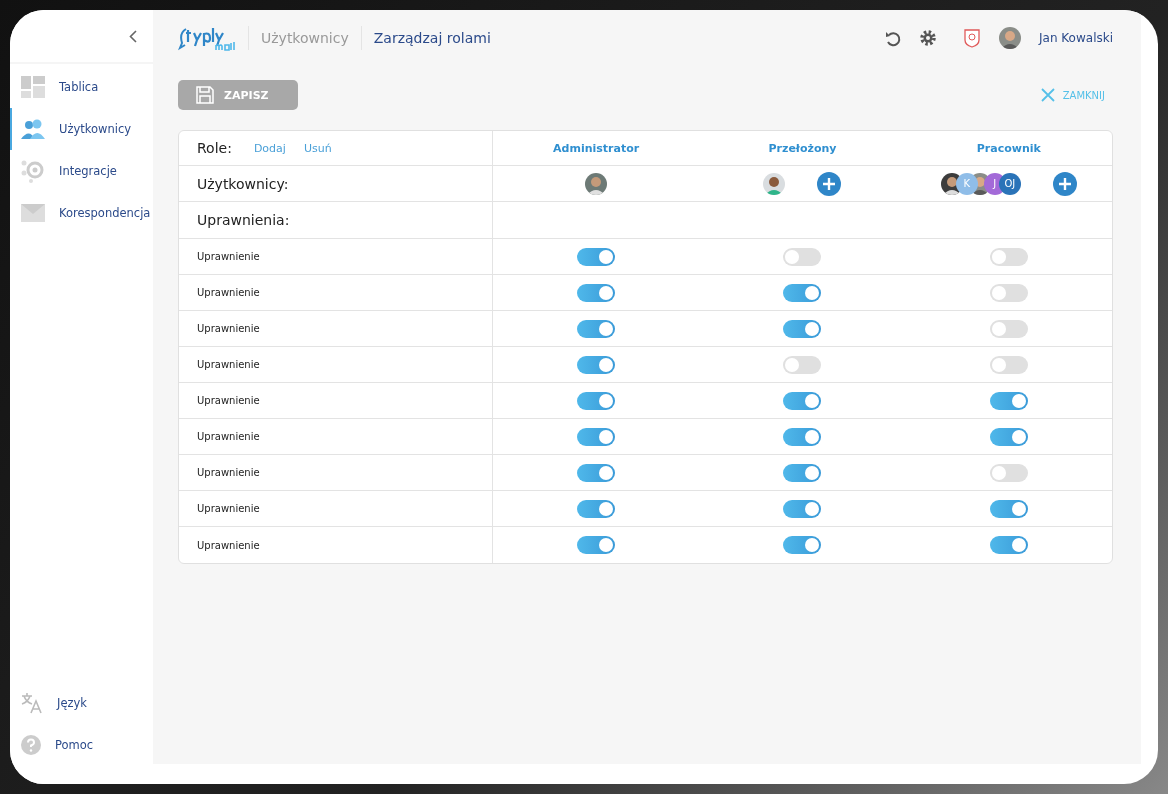  What do you see at coordinates (928, 38) in the screenshot?
I see `settings-icon` at bounding box center [928, 38].